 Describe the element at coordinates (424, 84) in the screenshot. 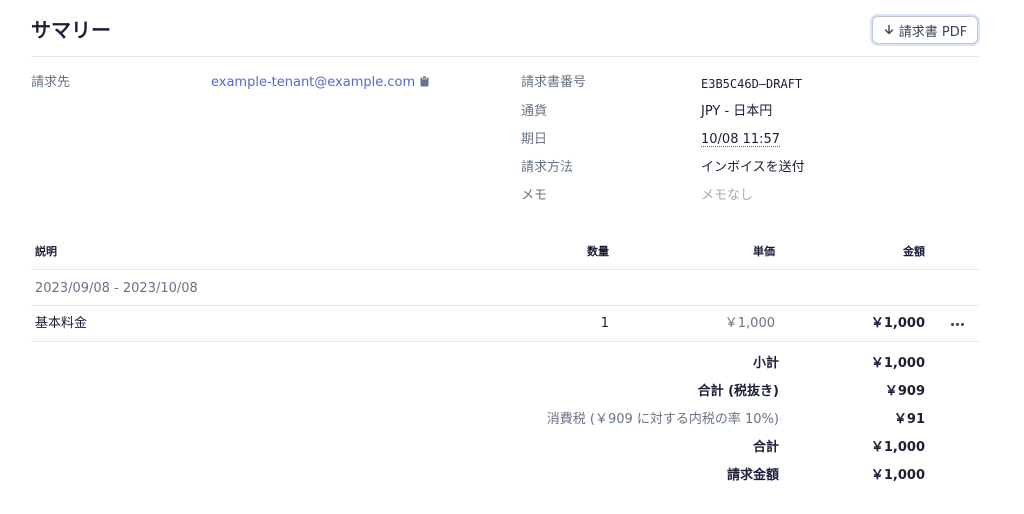

I see `clipboard-icon` at that location.